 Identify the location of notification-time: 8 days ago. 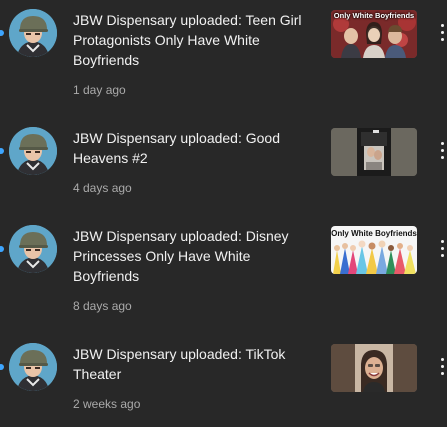
(102, 306).